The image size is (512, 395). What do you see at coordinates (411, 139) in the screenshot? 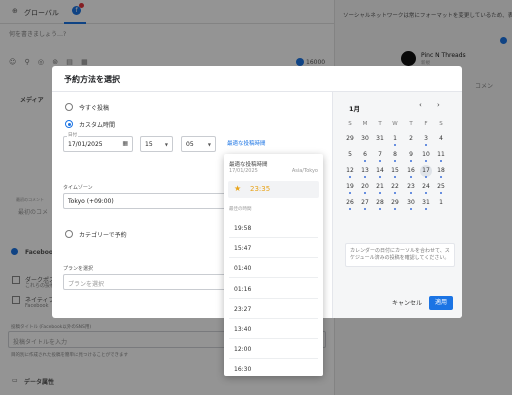
I see `calendar-day: 2` at bounding box center [411, 139].